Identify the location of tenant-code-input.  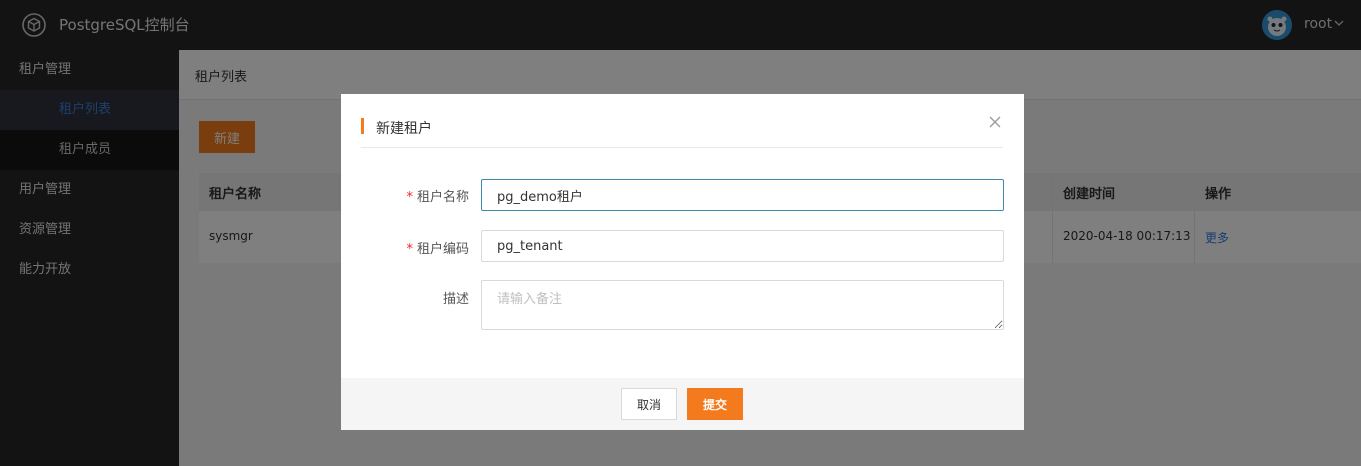
(742, 246).